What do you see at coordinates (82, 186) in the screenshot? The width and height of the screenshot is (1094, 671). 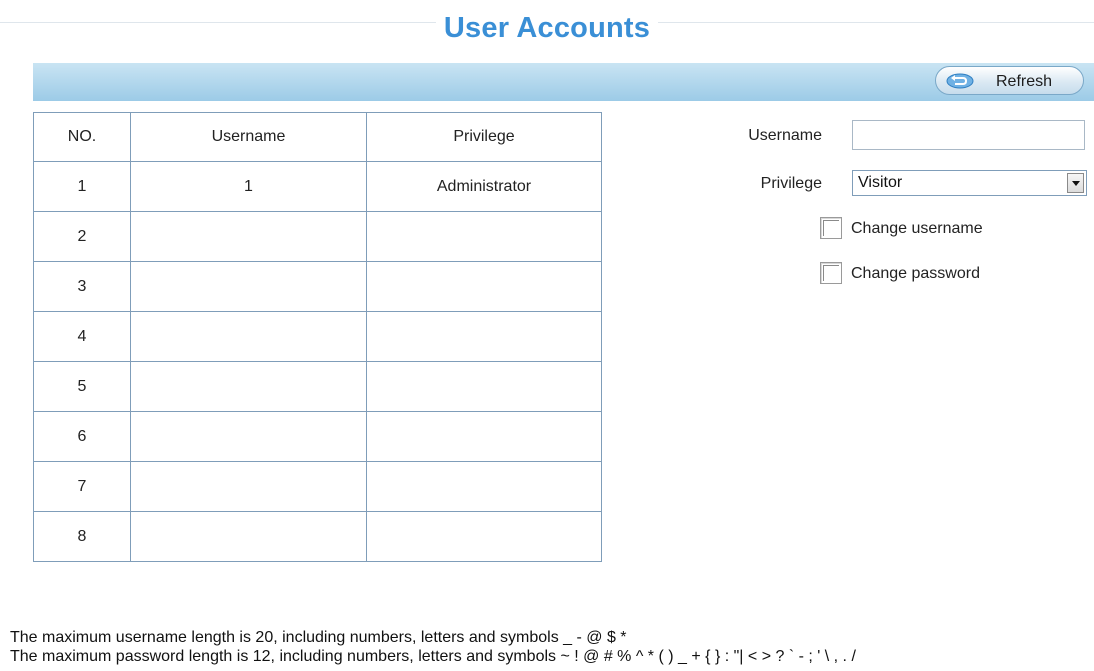 I see `row-number: 1` at bounding box center [82, 186].